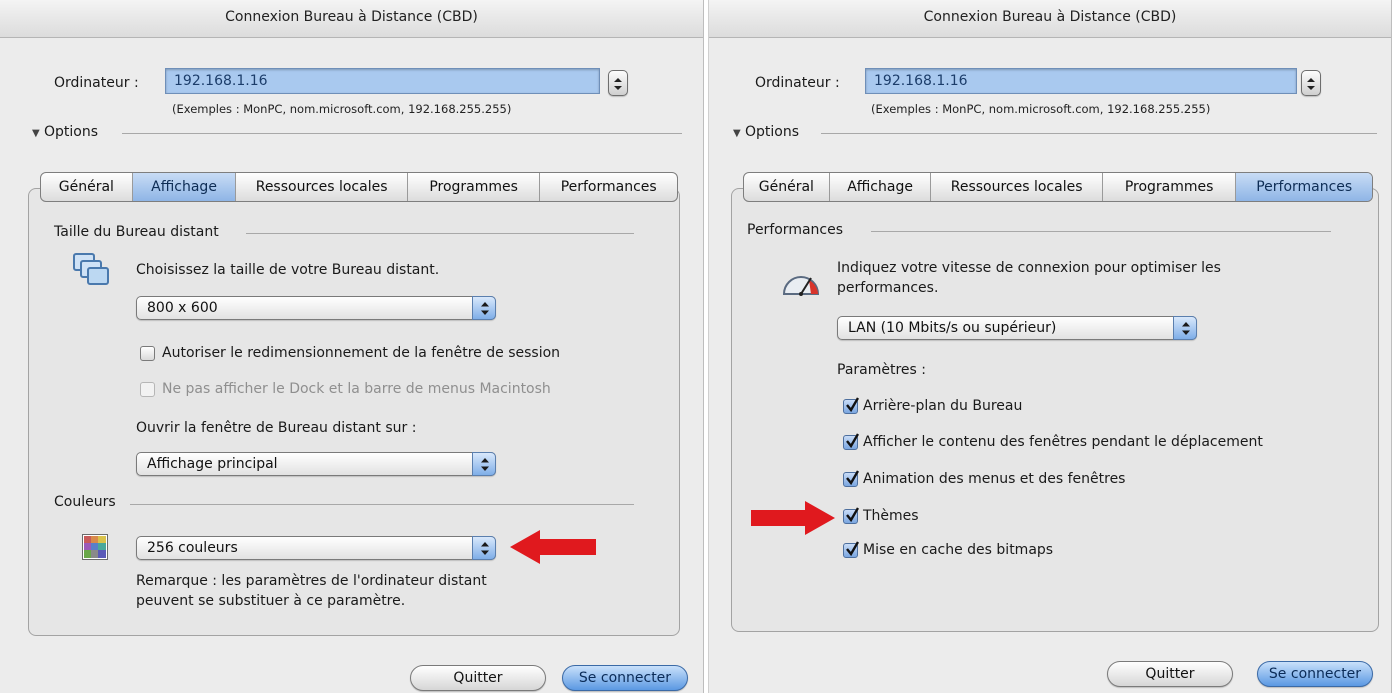  I want to click on open-on-value: Affichage principal, so click(212, 464).